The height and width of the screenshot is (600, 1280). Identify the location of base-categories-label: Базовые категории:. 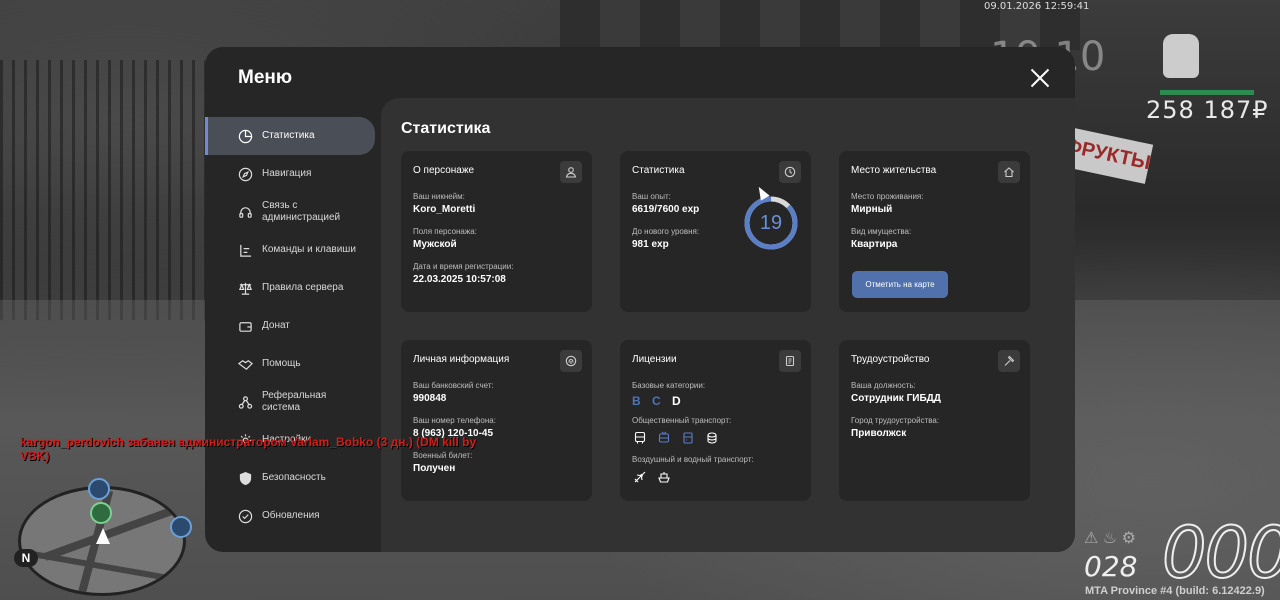
(669, 385).